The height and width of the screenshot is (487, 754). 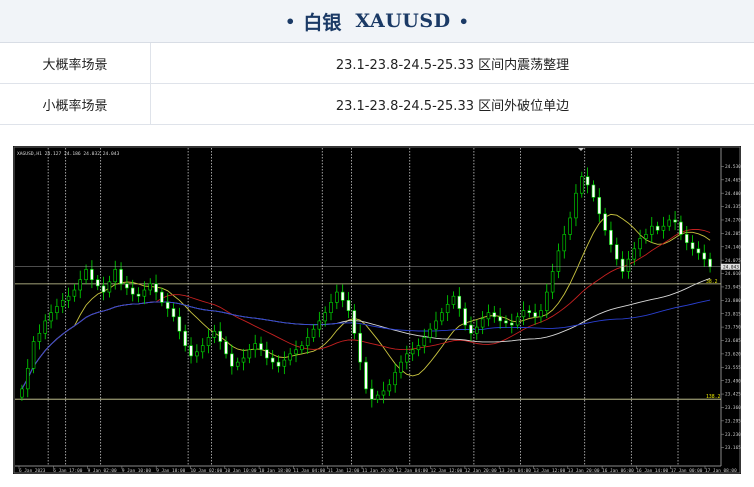 What do you see at coordinates (712, 282) in the screenshot?
I see `level-label: 38.2` at bounding box center [712, 282].